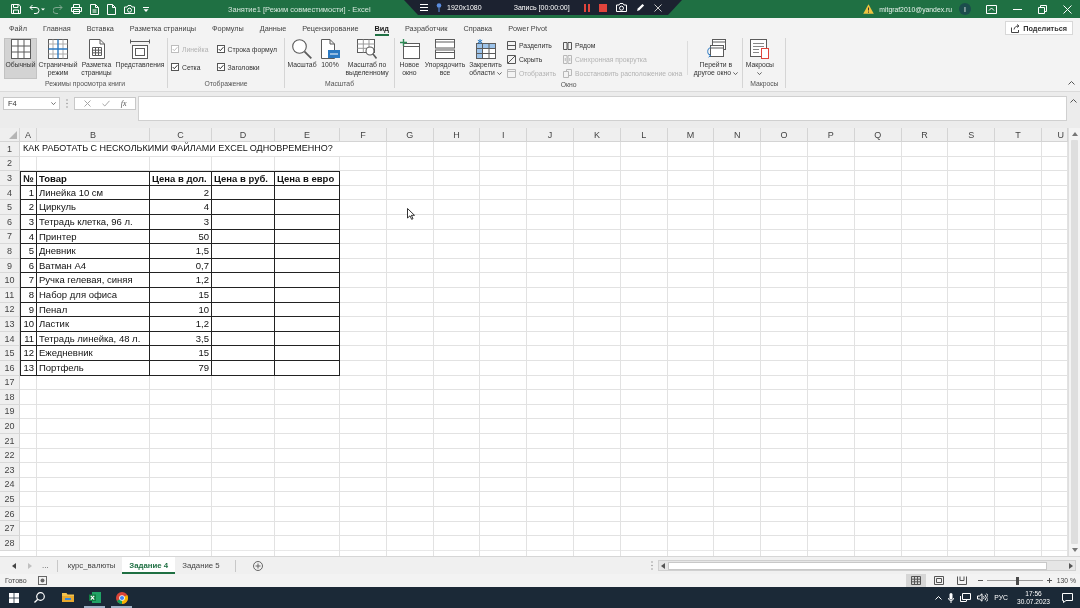 This screenshot has width=1080, height=608. Describe the element at coordinates (93, 353) in the screenshot. I see `table-cell: Ежедневник` at that location.